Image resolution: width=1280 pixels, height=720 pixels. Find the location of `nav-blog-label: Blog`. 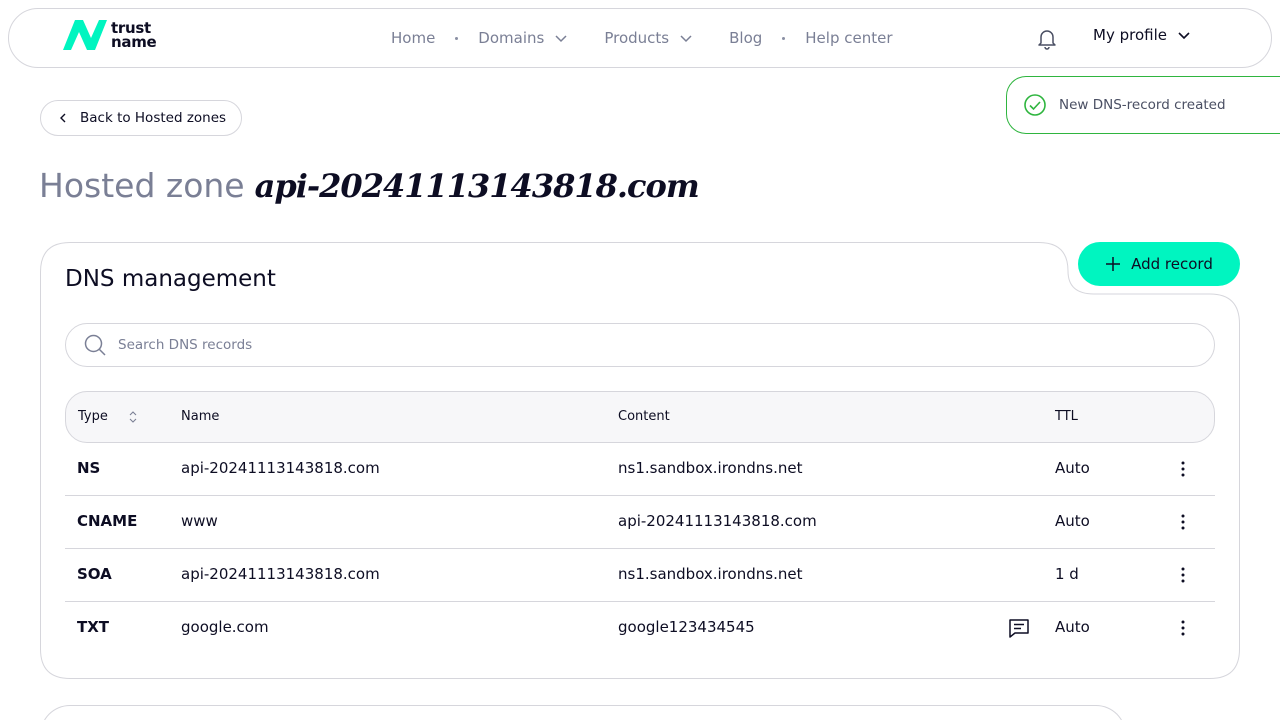

nav-blog-label: Blog is located at coordinates (746, 38).